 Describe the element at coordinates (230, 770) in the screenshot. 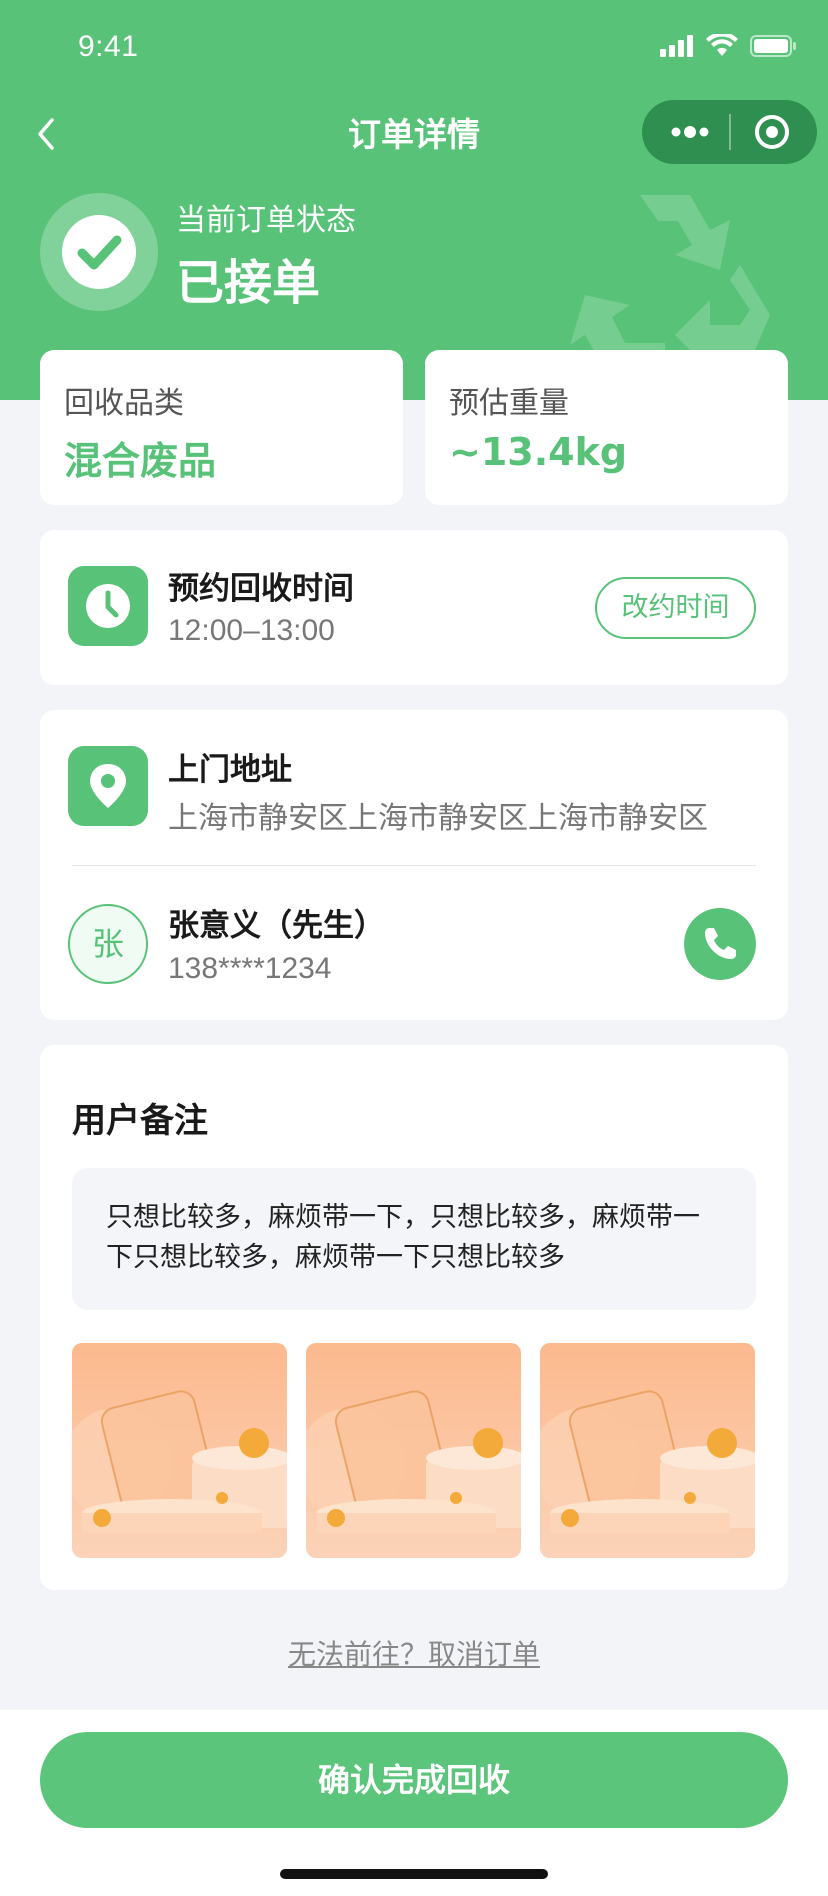

I see `address-title: 上门地址` at that location.